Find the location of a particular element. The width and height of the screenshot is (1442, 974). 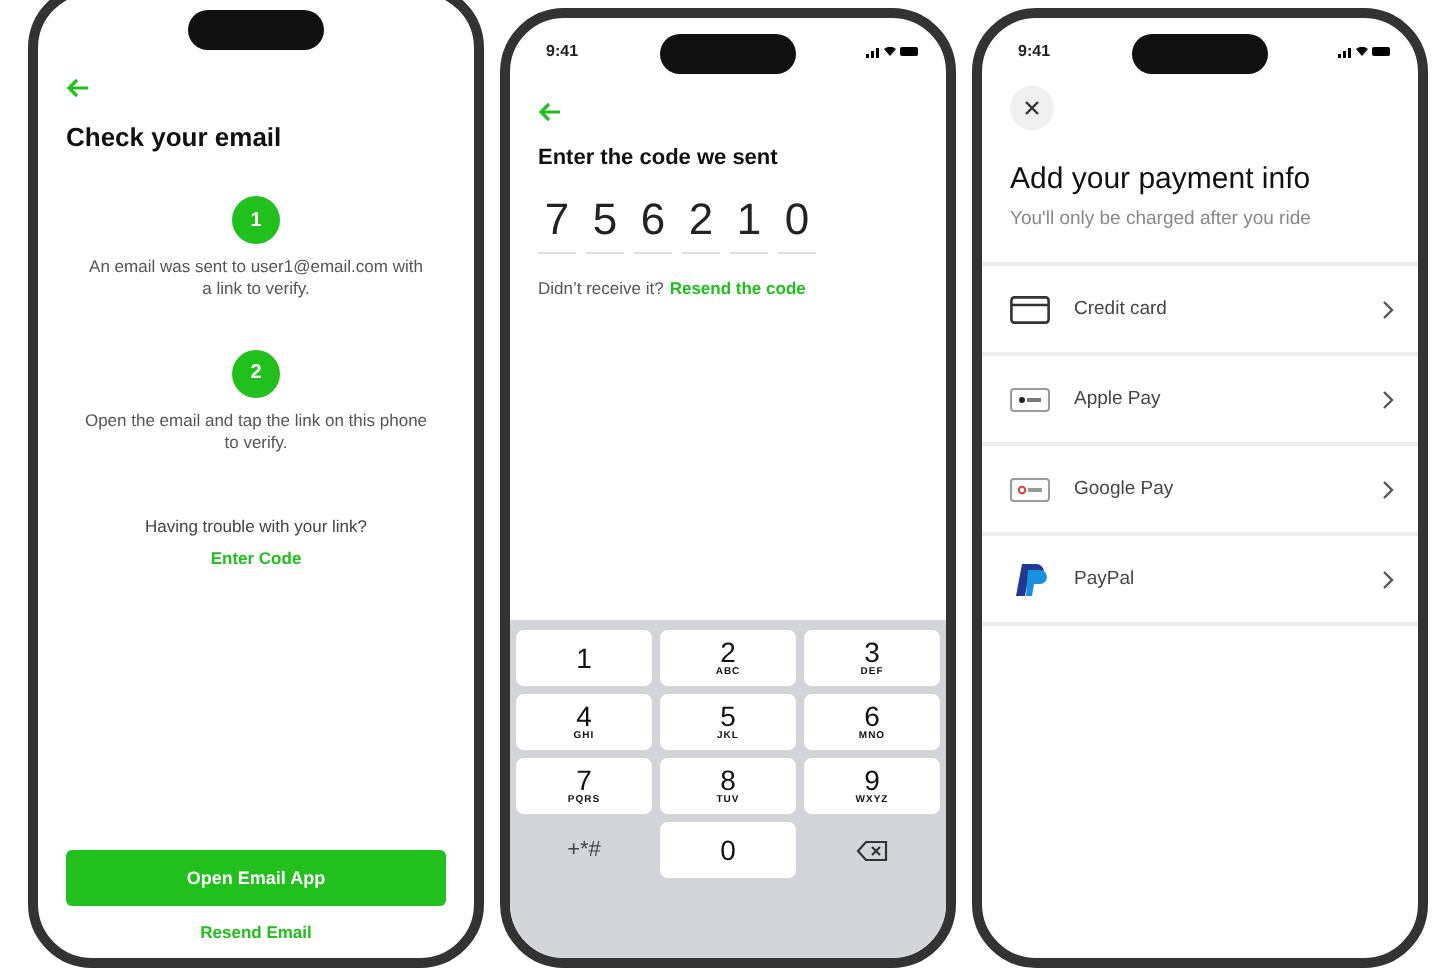

symbols-key: +*# is located at coordinates (584, 850).